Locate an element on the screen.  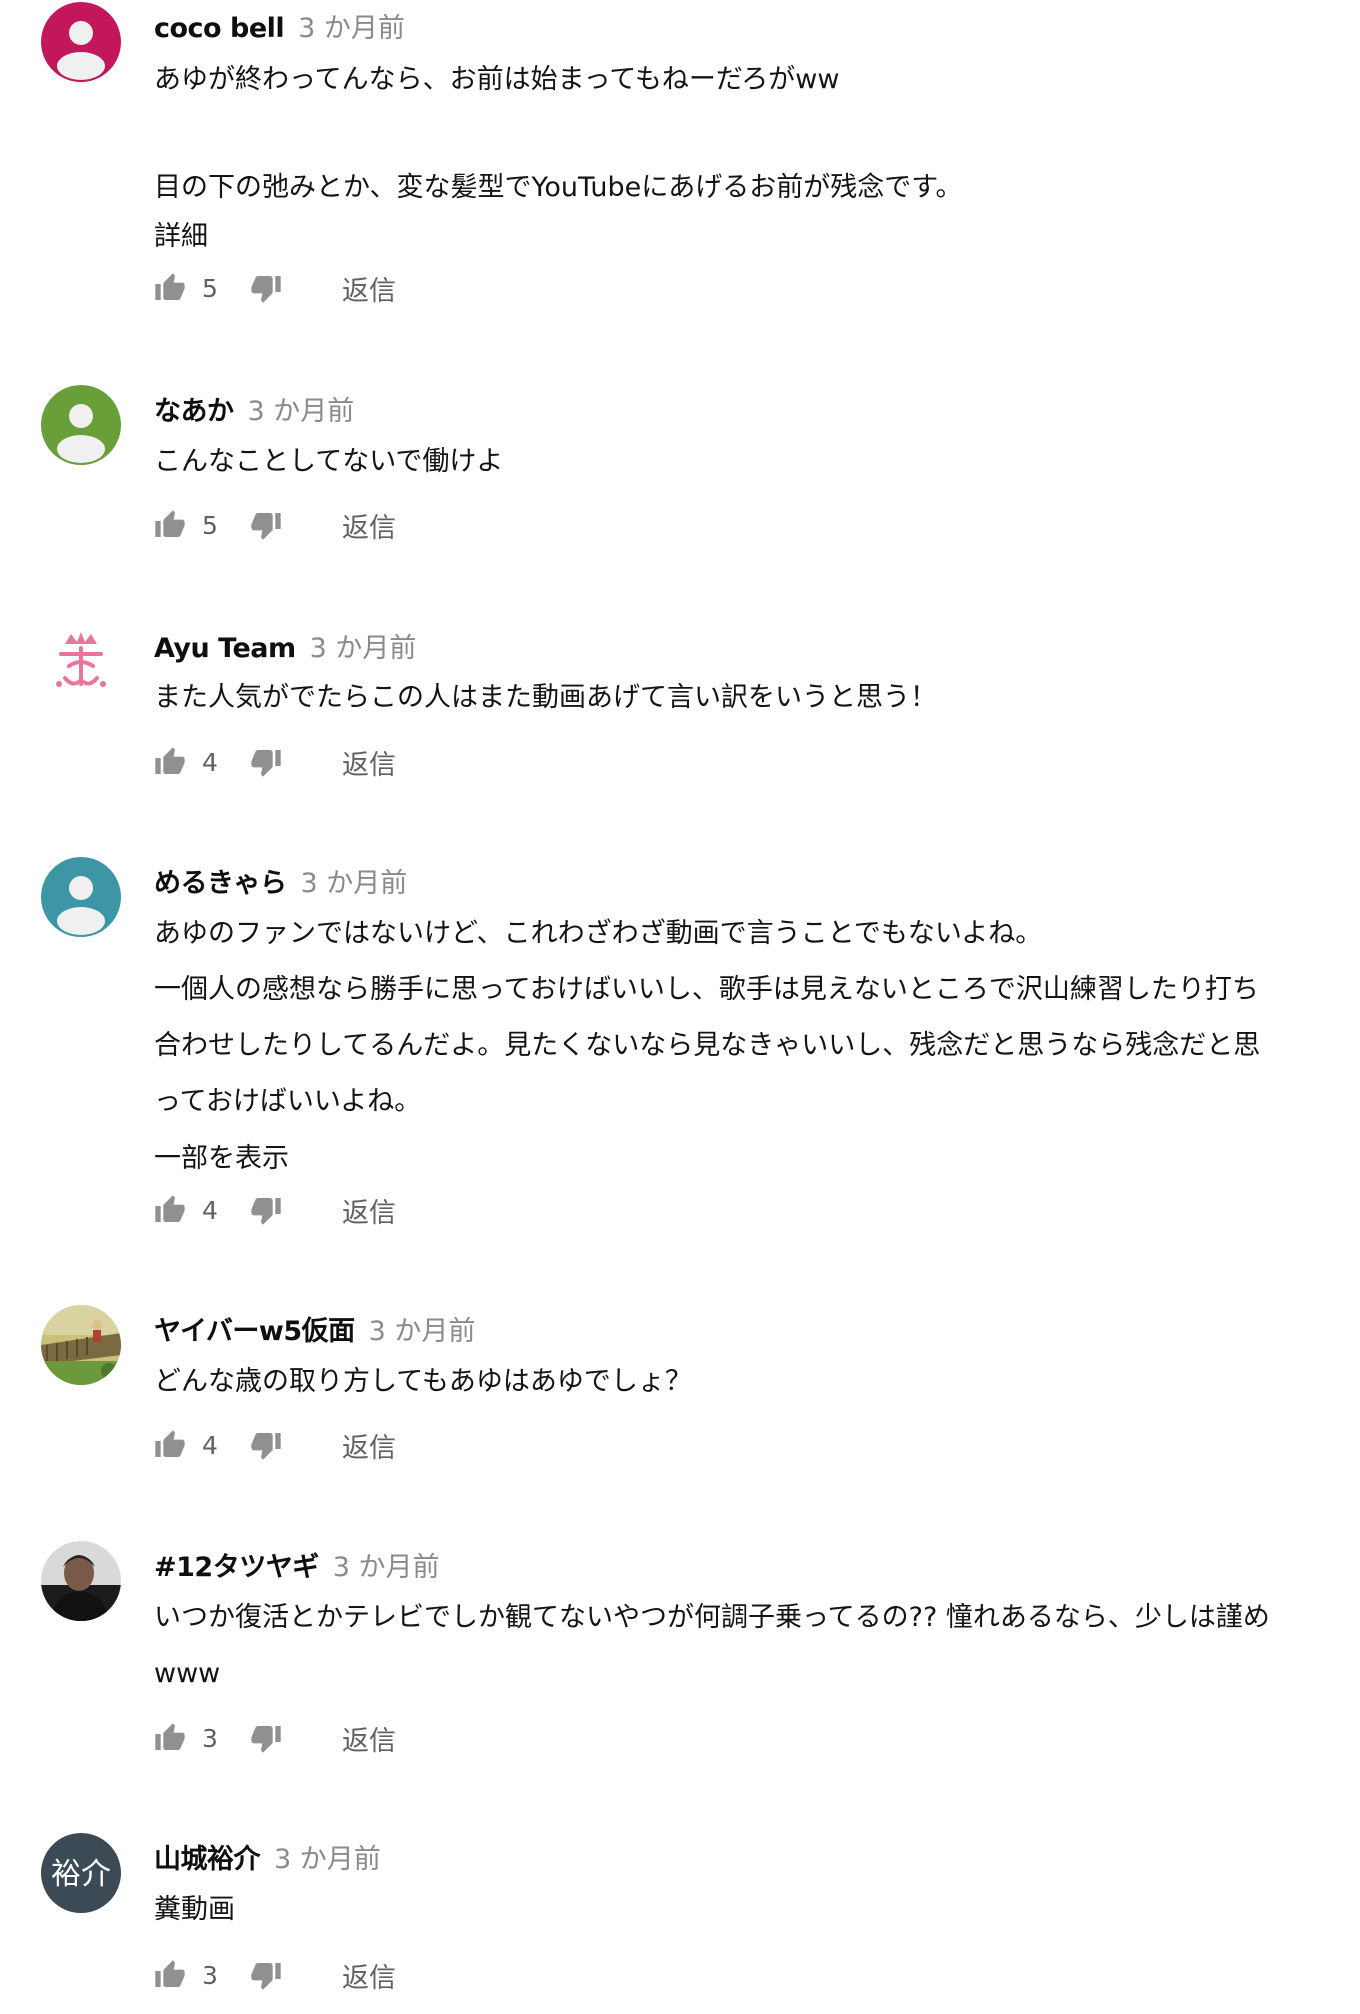
comment-text: 目の下の弛みとか、変な髪型でYouTubeにあげるお前が残念です。 is located at coordinates (558, 187).